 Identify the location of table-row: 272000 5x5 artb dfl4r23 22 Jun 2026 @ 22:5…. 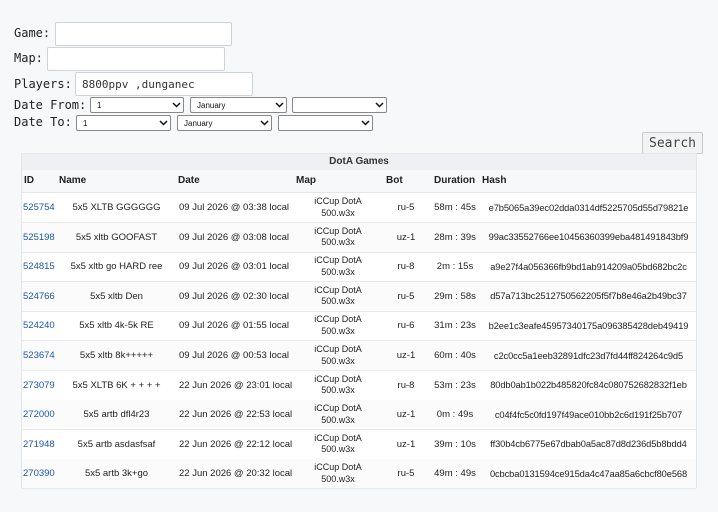
(359, 415).